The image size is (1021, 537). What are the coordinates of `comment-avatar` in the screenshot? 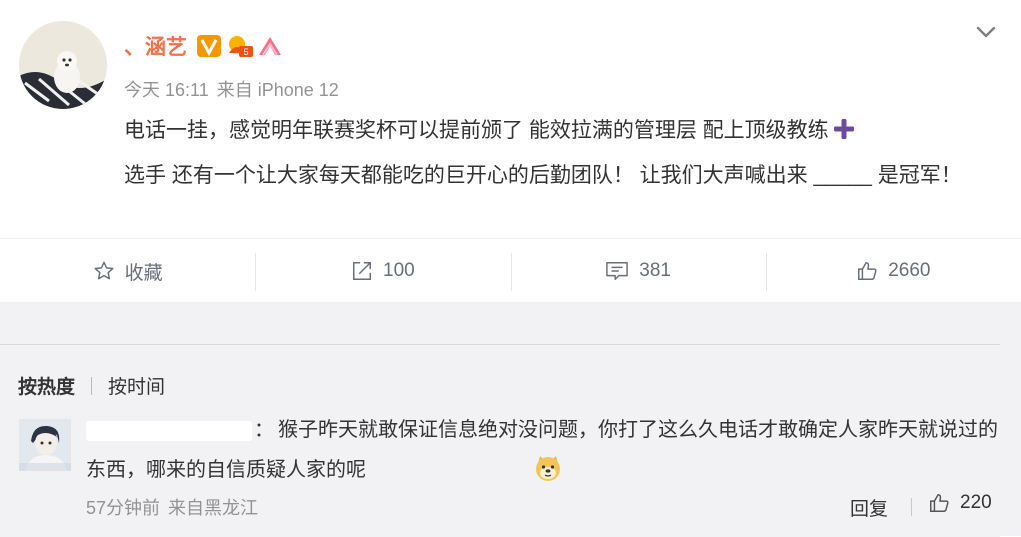 It's located at (45, 445).